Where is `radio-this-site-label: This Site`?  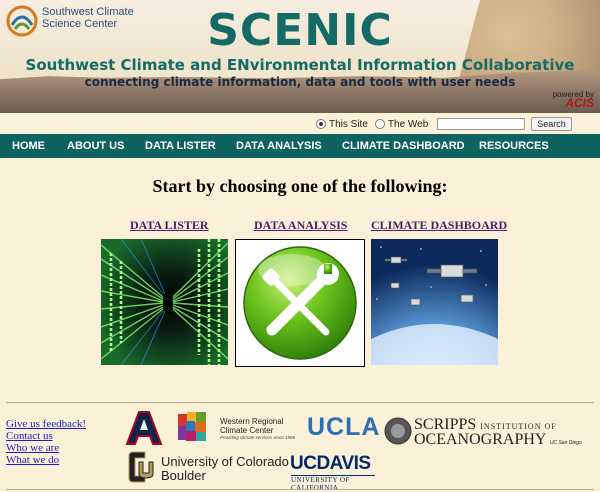
radio-this-site-label: This Site is located at coordinates (348, 124).